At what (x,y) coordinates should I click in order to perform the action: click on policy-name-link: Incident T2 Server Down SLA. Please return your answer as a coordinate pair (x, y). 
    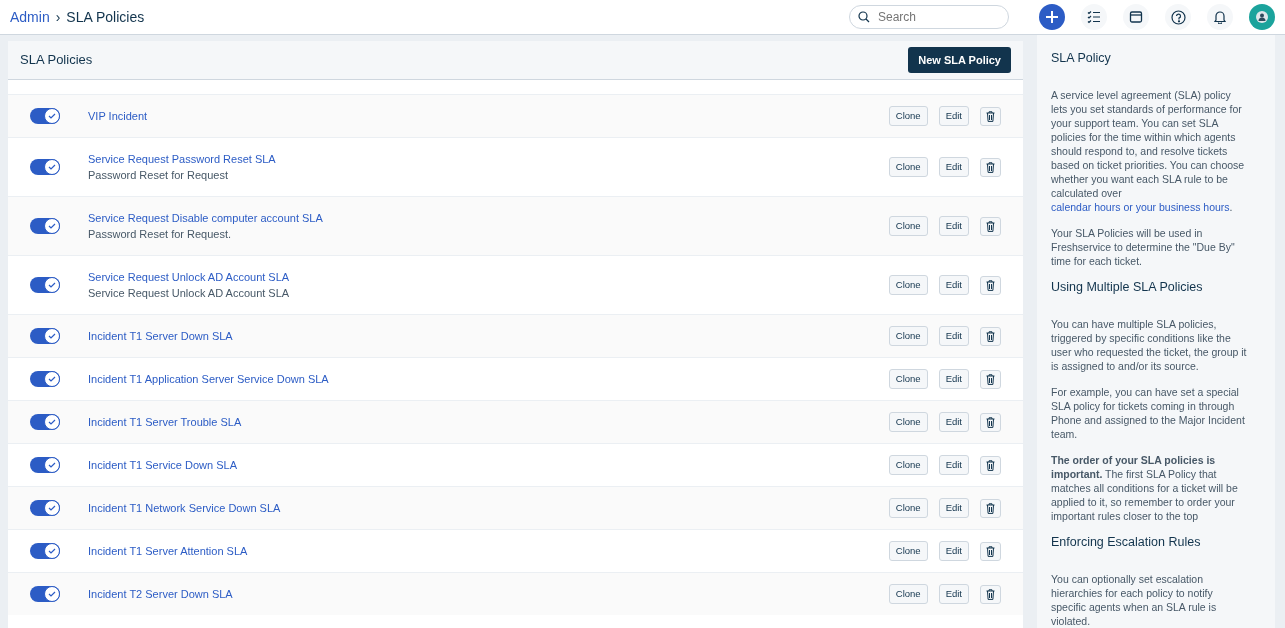
    Looking at the image, I should click on (483, 594).